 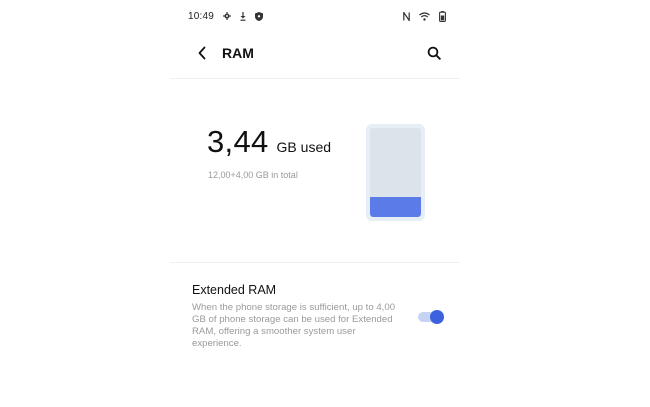 I want to click on ram-used-summary: 3,44 GB used, so click(x=269, y=142).